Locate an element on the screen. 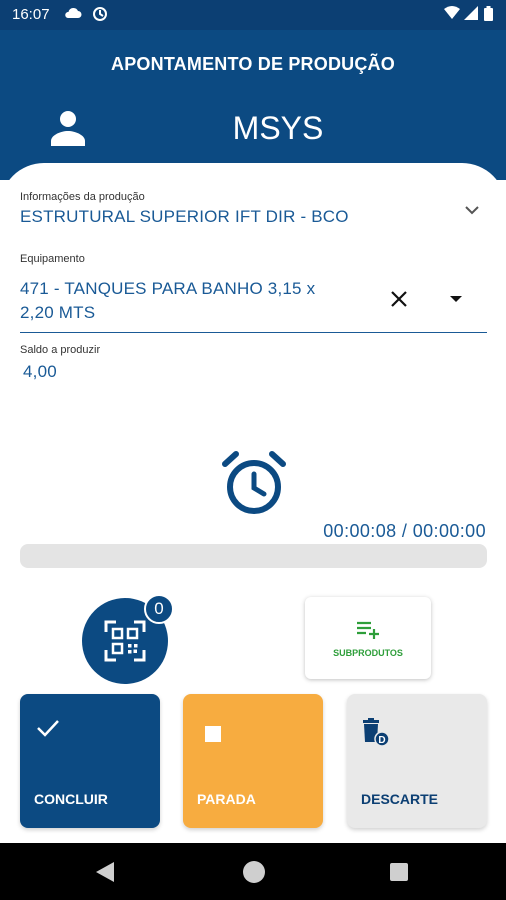  nav-home-icon is located at coordinates (254, 872).